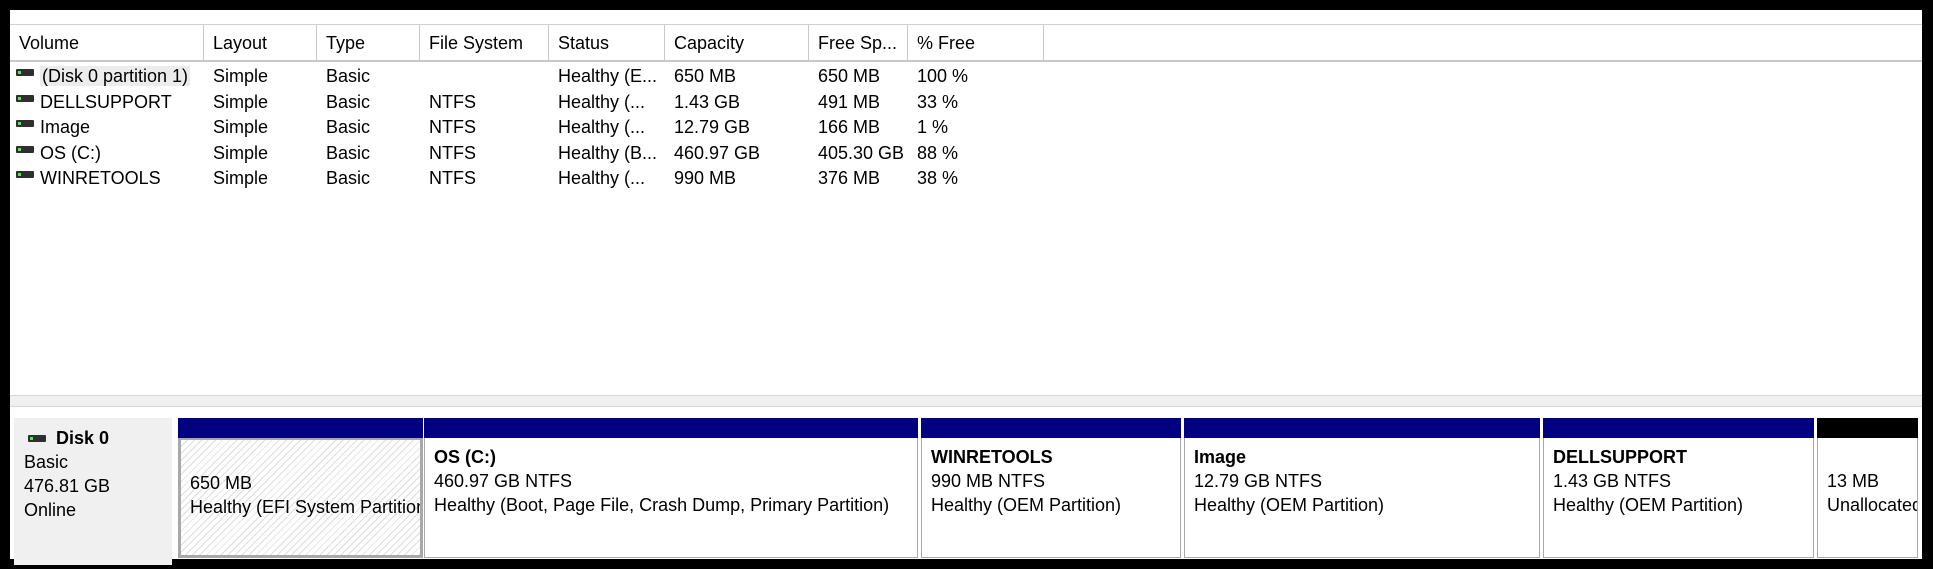  I want to click on column-header-percent-free: % Free, so click(976, 43).